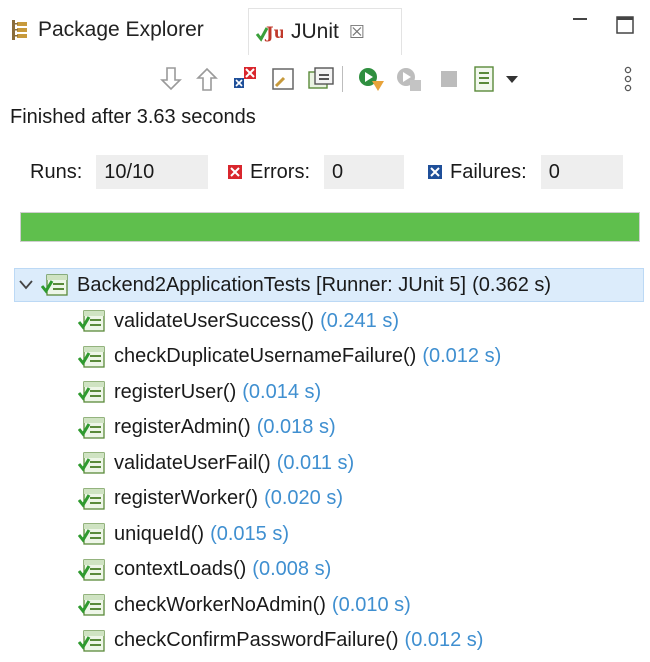 This screenshot has width=650, height=662. I want to click on test-case-row: registerWorker() (0.020 s), so click(210, 499).